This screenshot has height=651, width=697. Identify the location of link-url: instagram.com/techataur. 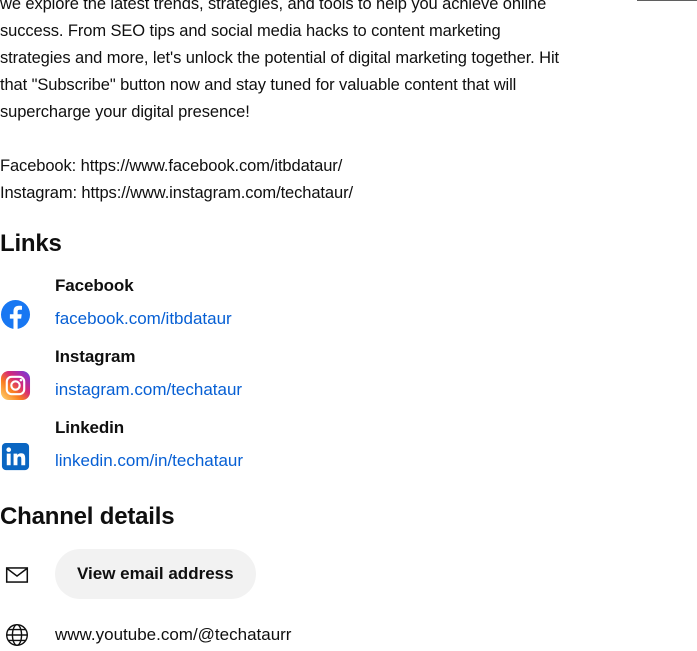
(148, 390).